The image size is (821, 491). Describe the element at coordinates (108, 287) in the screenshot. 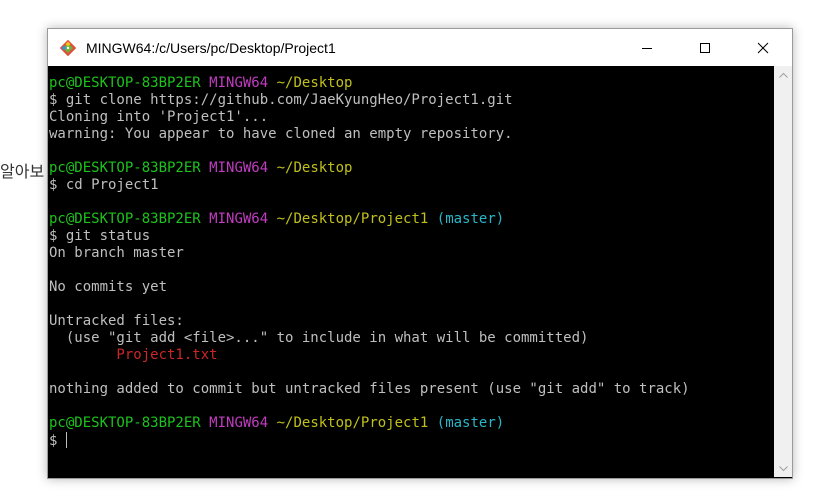

I see `output-text: No commits yet` at that location.